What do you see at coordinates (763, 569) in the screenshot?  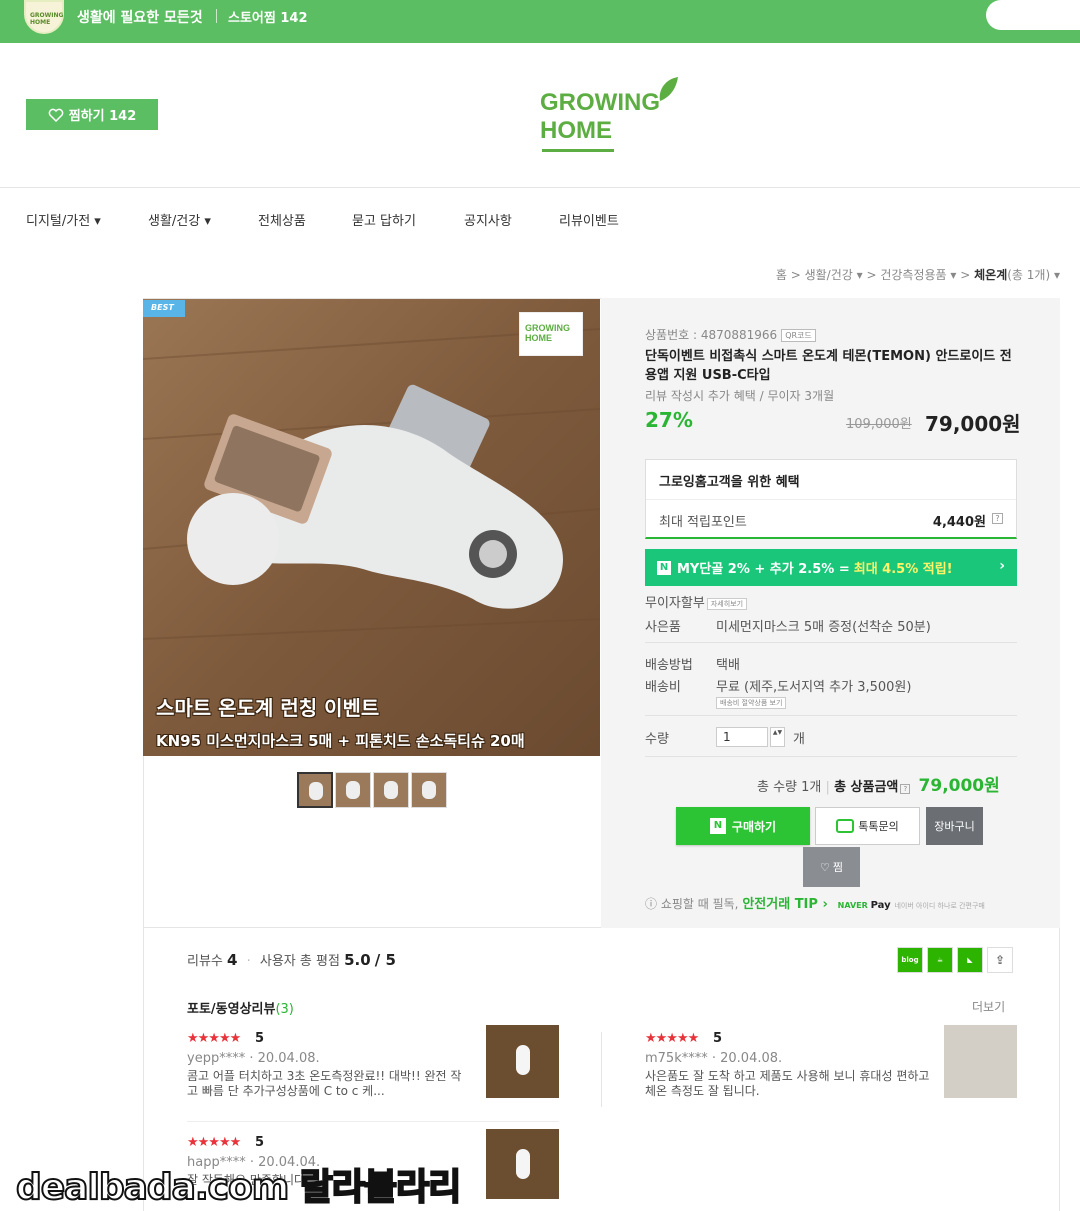 I see `npay-banner-text: MY단골 2% + 추가 2.5% =` at bounding box center [763, 569].